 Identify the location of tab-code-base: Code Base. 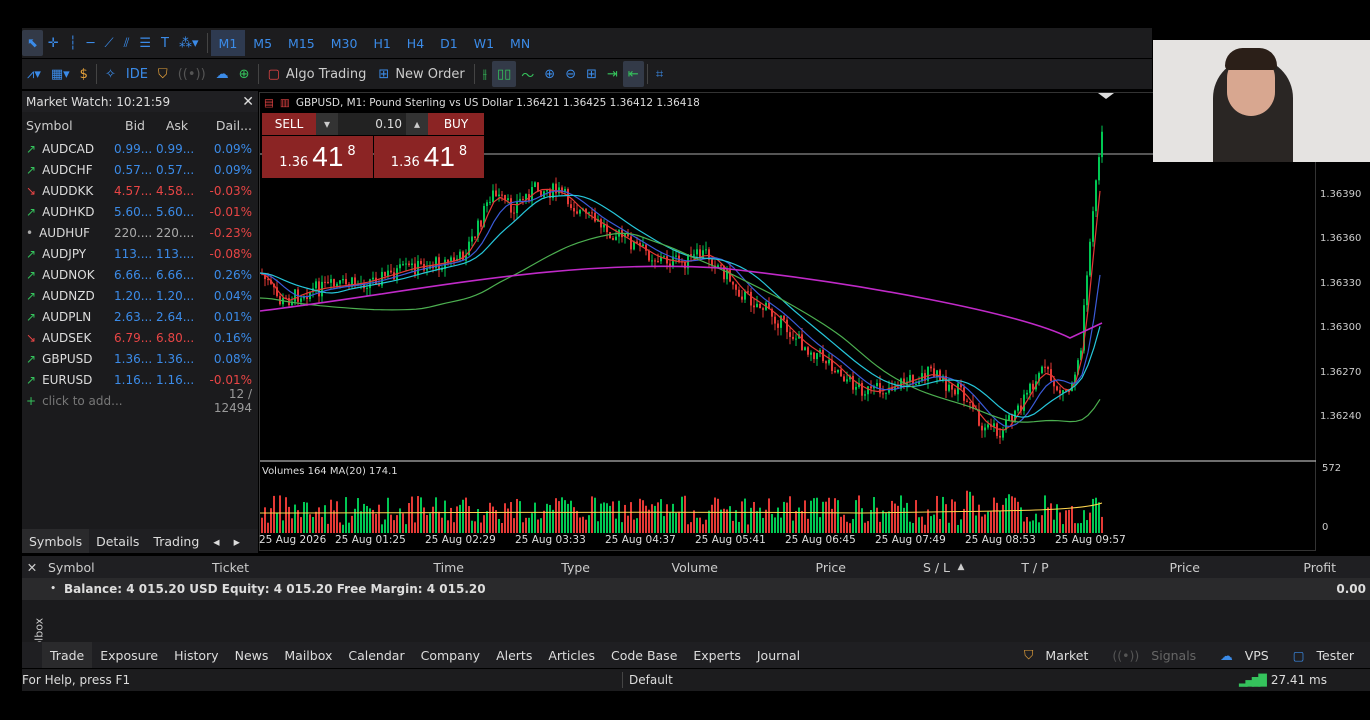
(644, 655).